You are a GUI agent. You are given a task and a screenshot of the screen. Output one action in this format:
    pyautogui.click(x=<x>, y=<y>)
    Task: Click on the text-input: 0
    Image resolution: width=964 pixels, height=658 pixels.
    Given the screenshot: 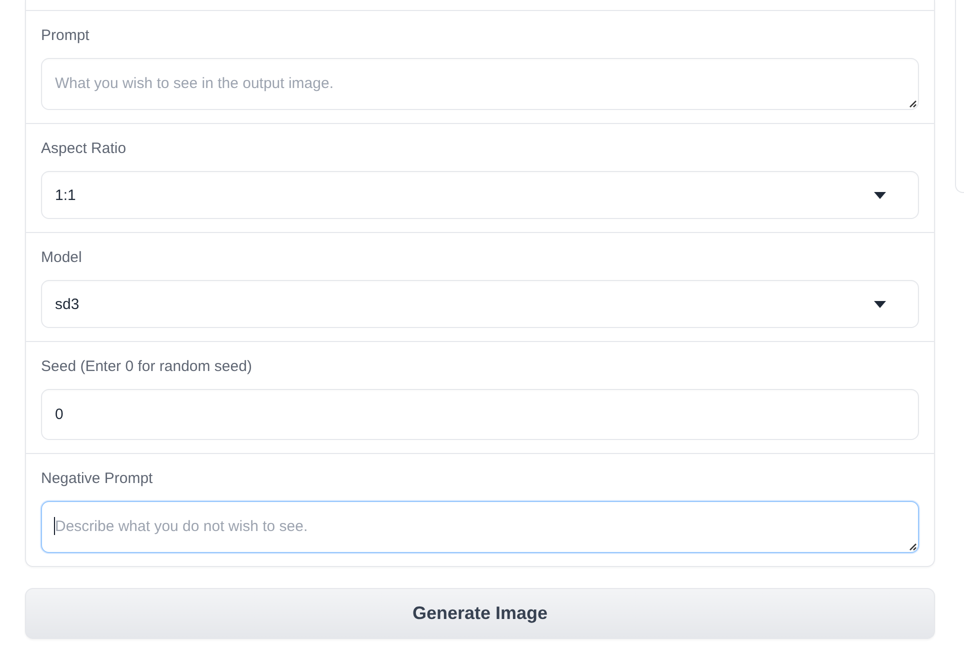 What is the action you would take?
    pyautogui.click(x=480, y=414)
    